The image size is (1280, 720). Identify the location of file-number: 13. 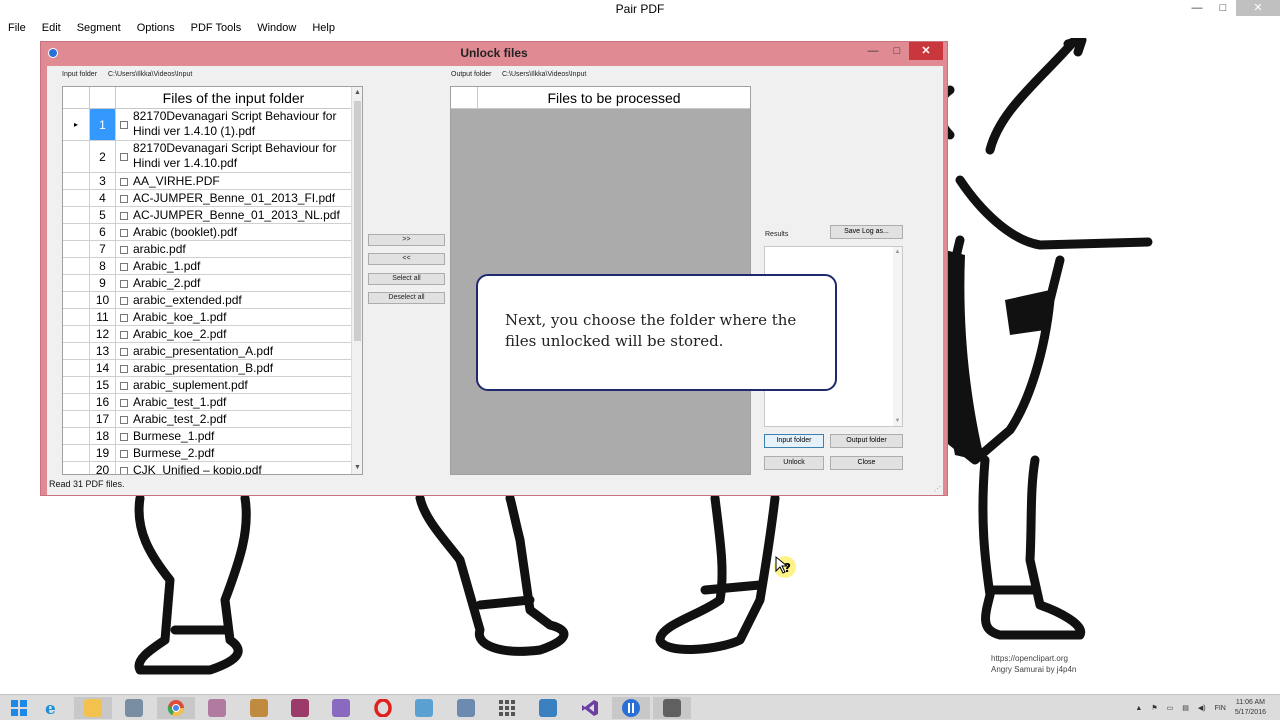
(103, 351).